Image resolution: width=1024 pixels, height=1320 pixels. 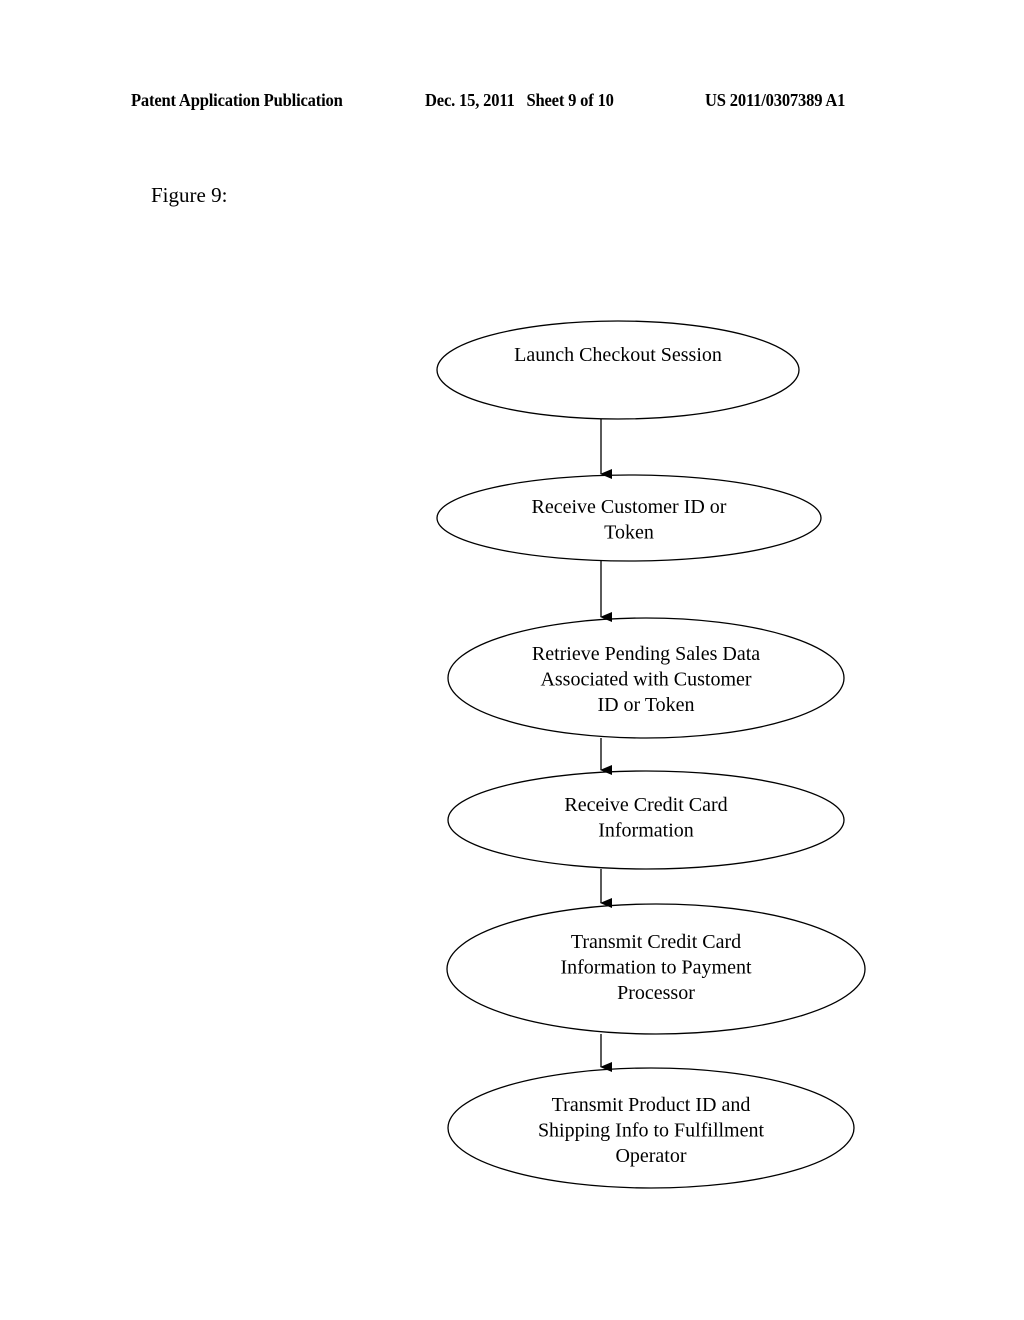 I want to click on flow-node-label: Shipping Info to Fulfillment, so click(x=651, y=1131).